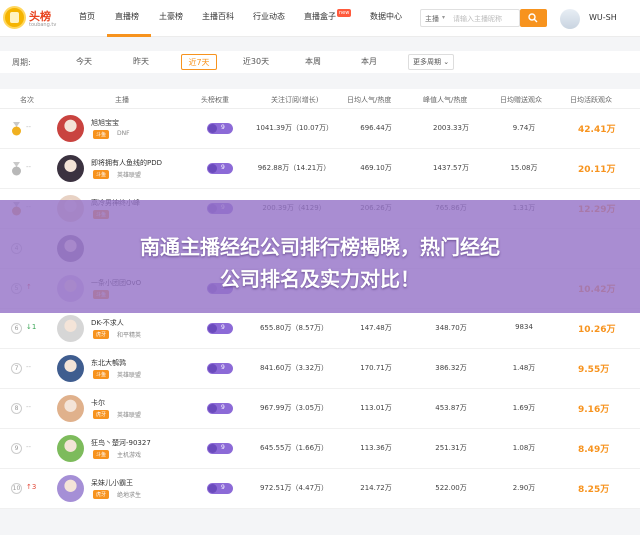  Describe the element at coordinates (126, 163) in the screenshot. I see `streamer-name: 即将拥有人鱼线的PDD` at that location.